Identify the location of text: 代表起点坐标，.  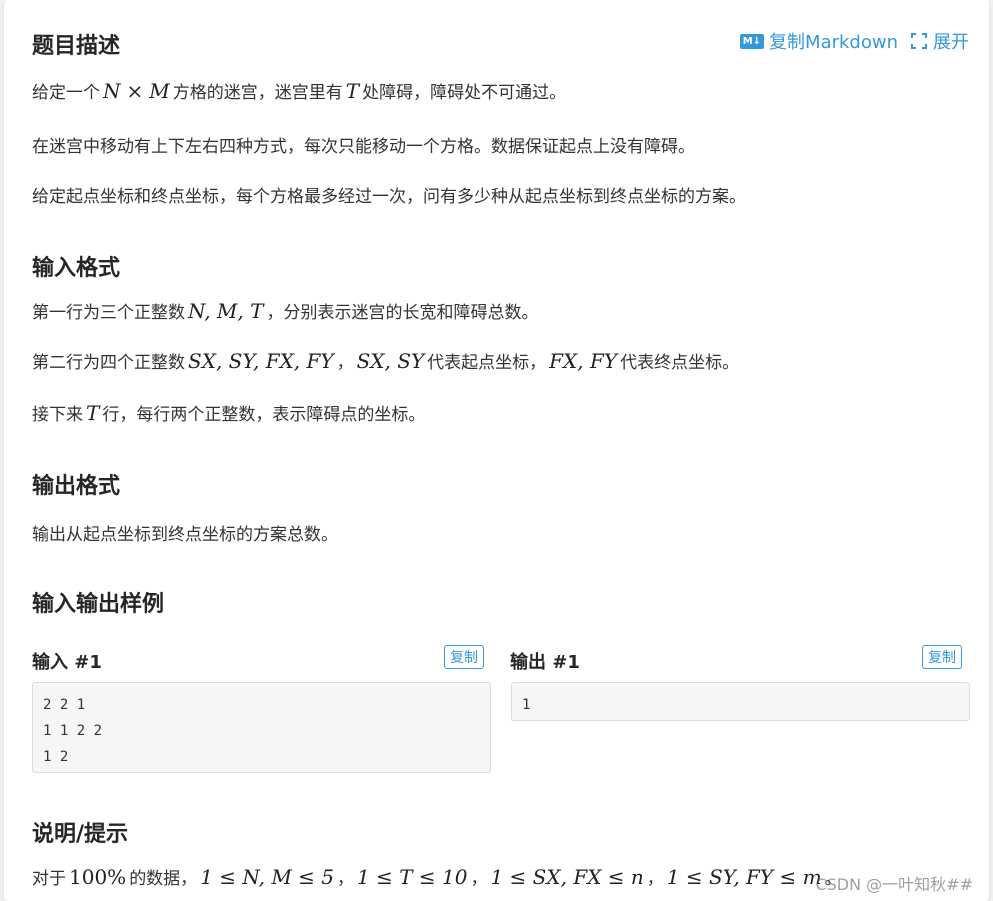
(487, 363).